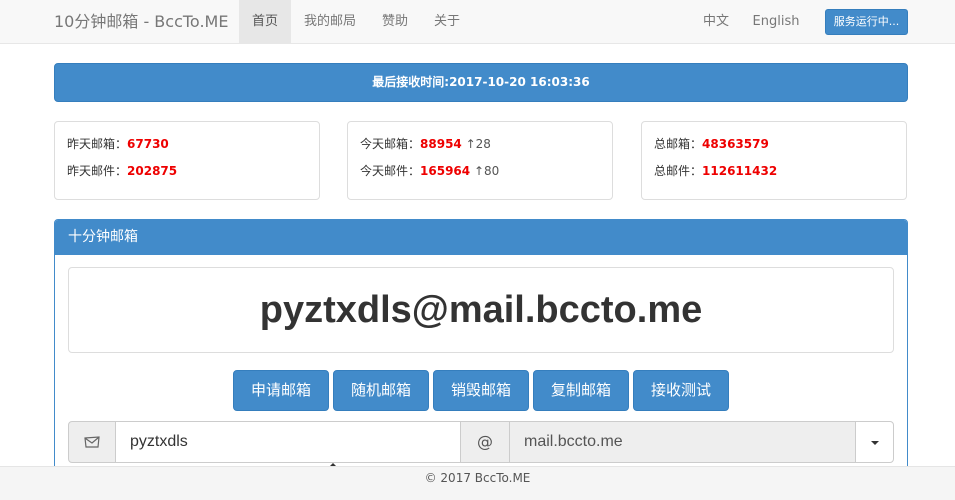 This screenshot has height=500, width=955. Describe the element at coordinates (381, 390) in the screenshot. I see `random-mailbox-button: 随机邮箱` at that location.